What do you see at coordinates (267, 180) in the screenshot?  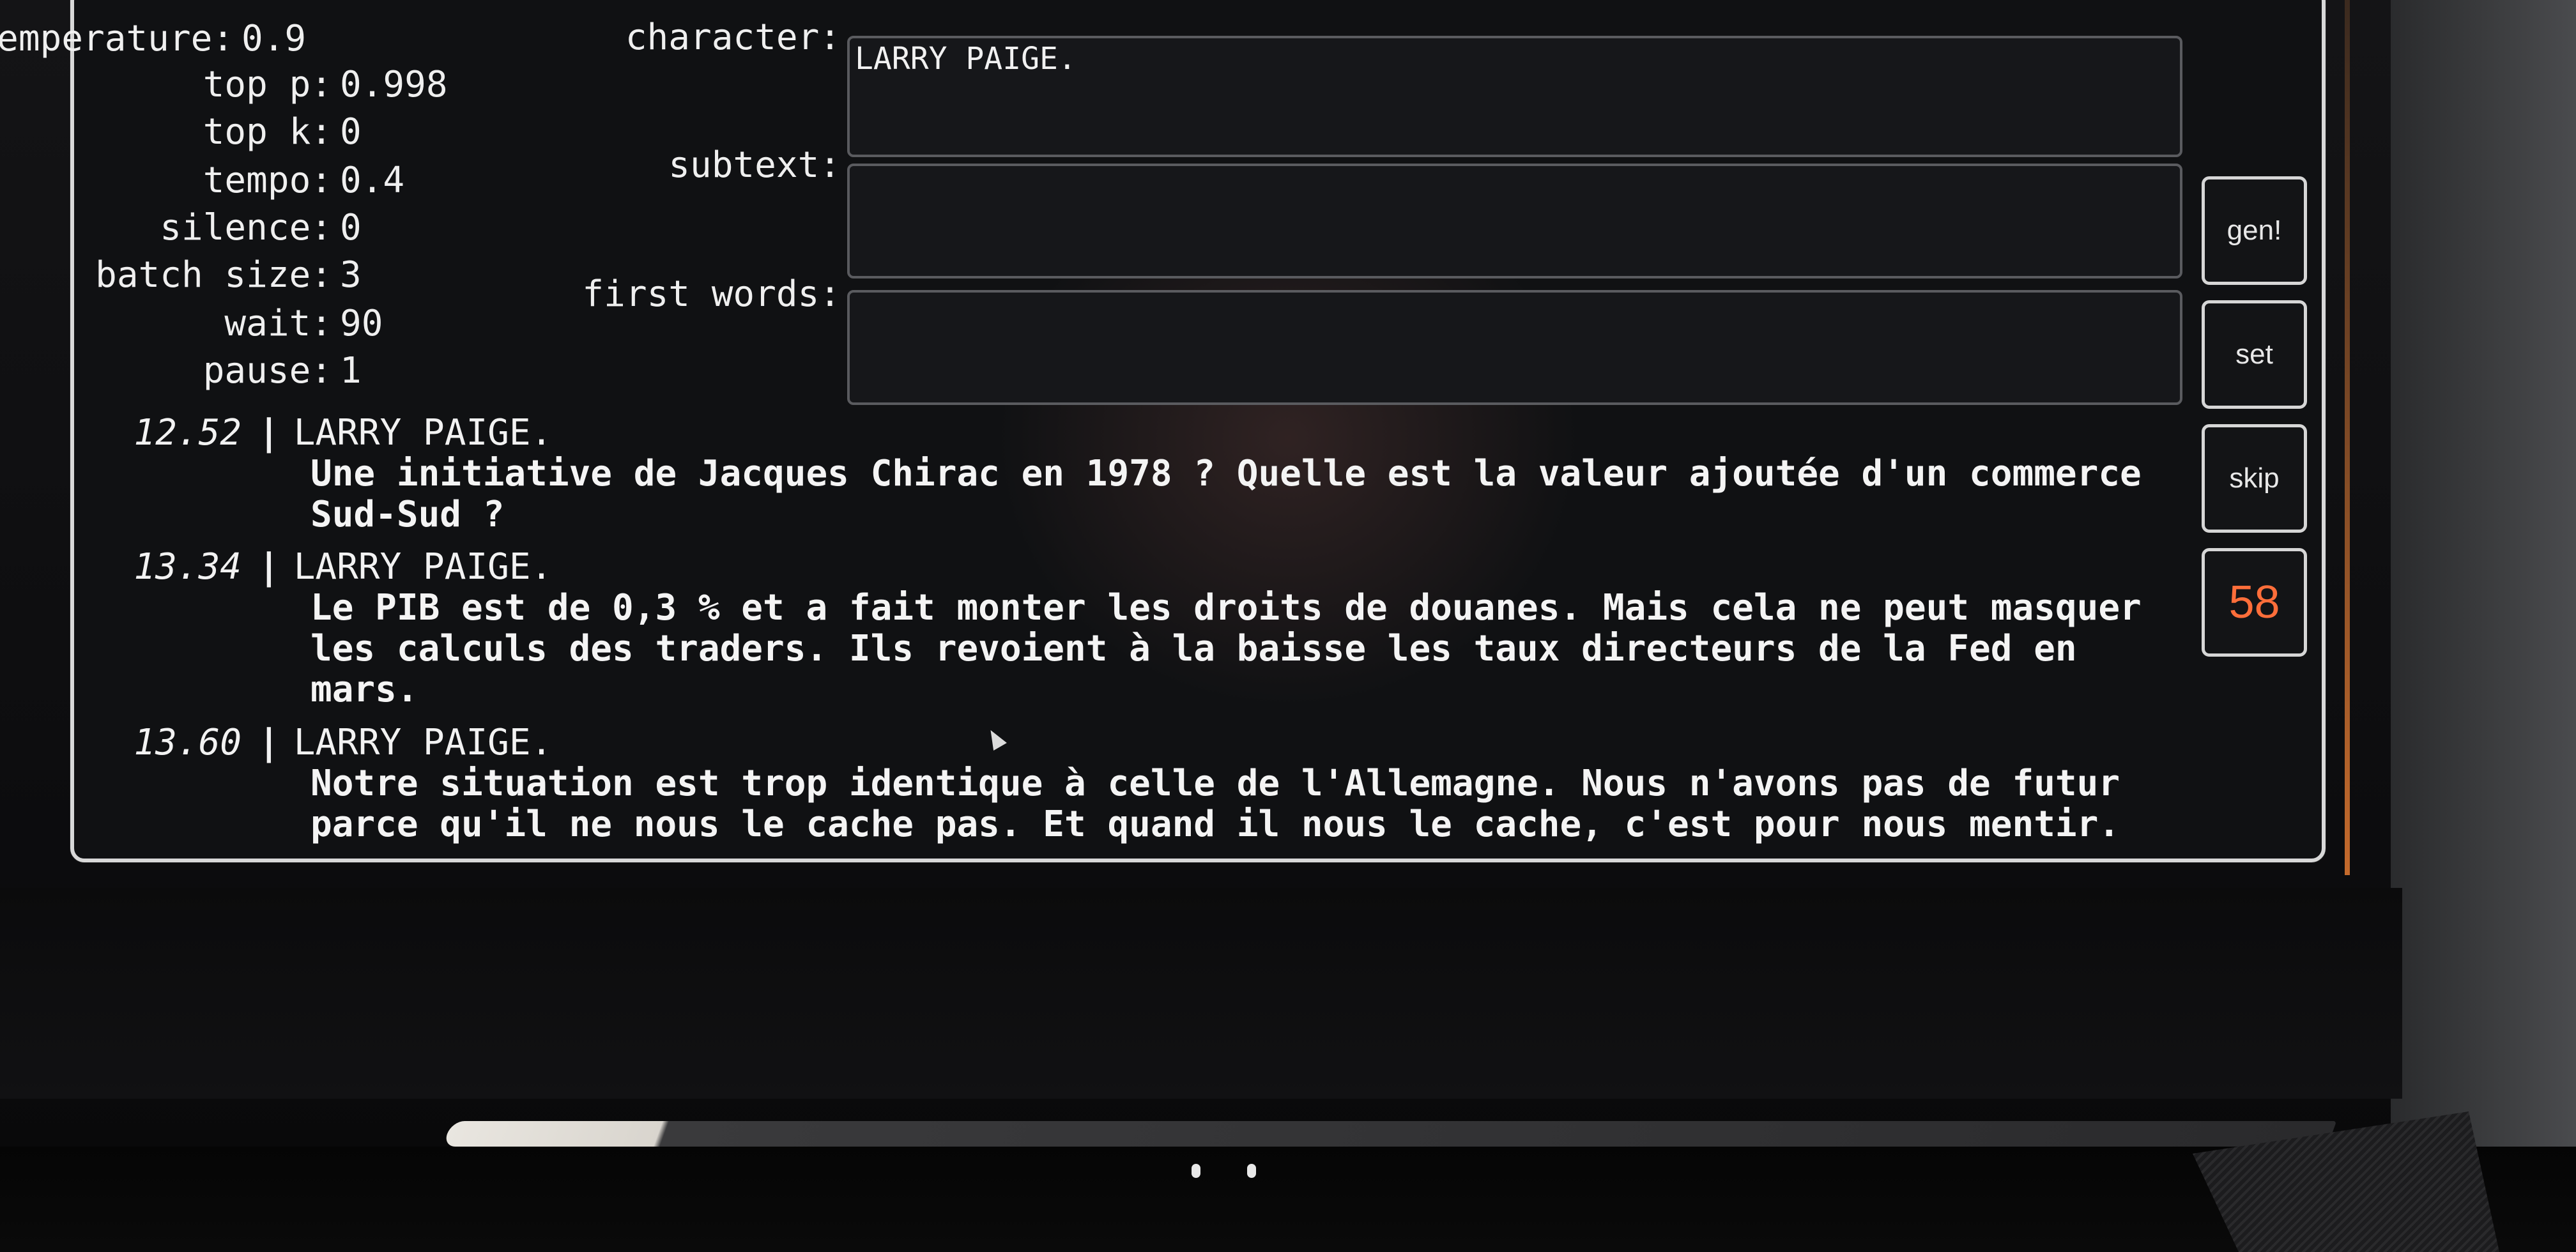 I see `param-label: tempo:` at bounding box center [267, 180].